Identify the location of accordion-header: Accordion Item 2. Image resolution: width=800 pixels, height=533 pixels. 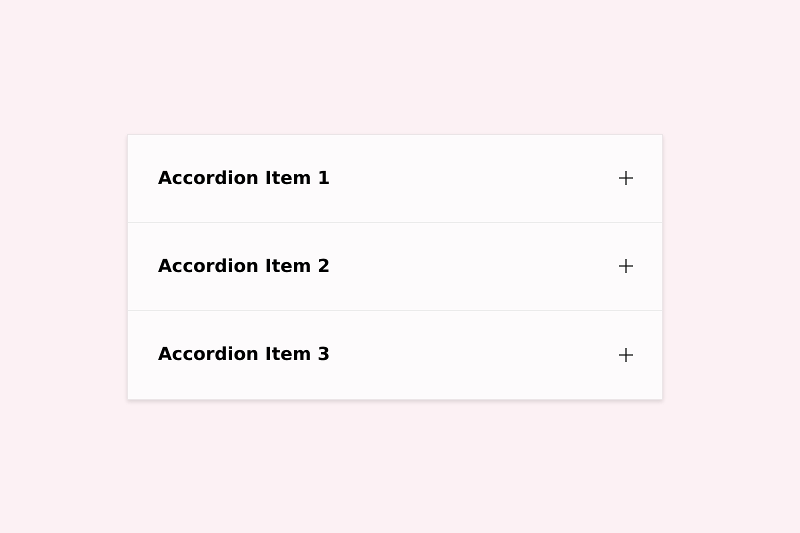
(395, 266).